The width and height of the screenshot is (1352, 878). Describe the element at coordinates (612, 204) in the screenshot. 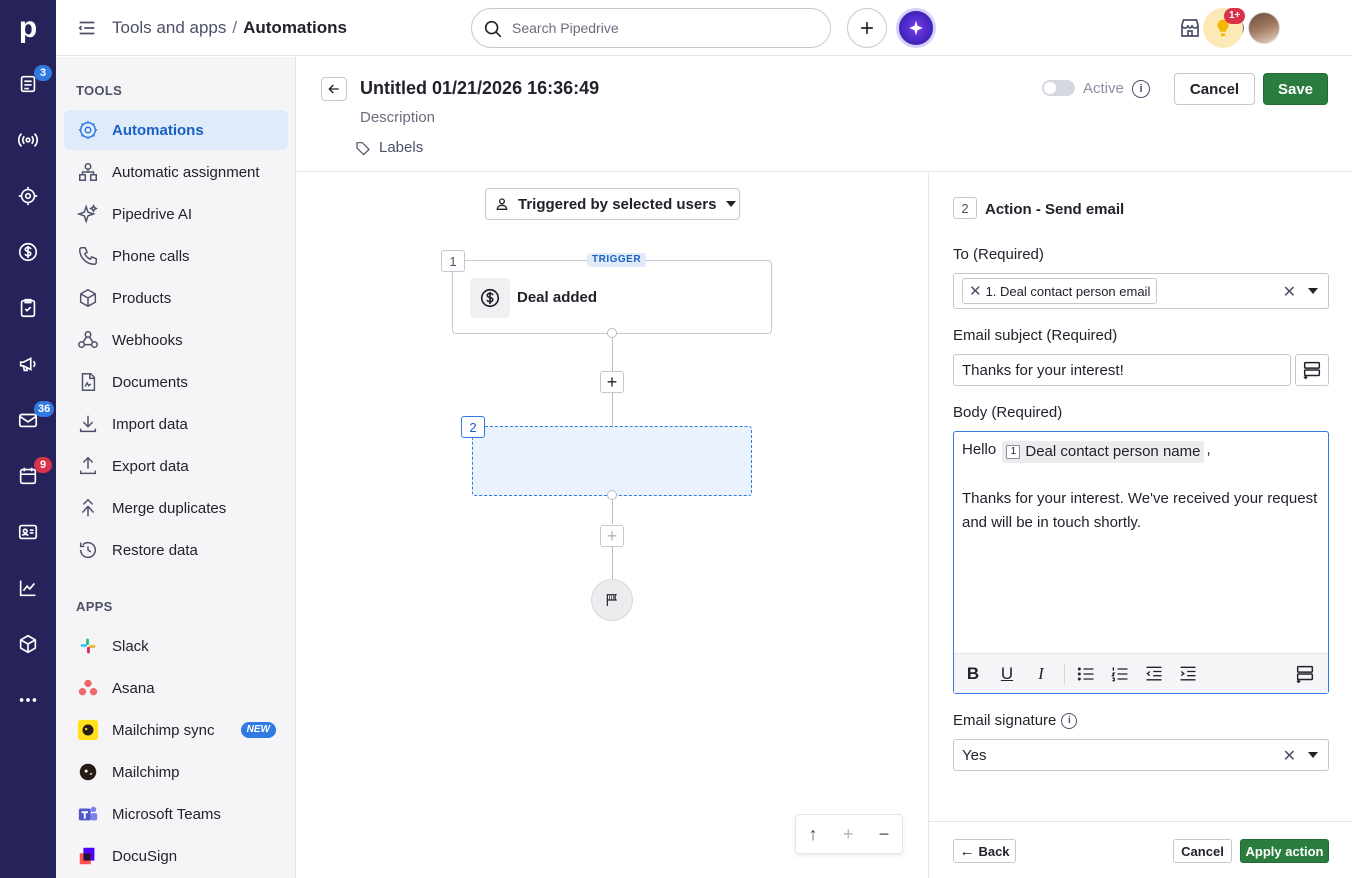

I see `trigger-users-select: Triggered by selected users` at that location.